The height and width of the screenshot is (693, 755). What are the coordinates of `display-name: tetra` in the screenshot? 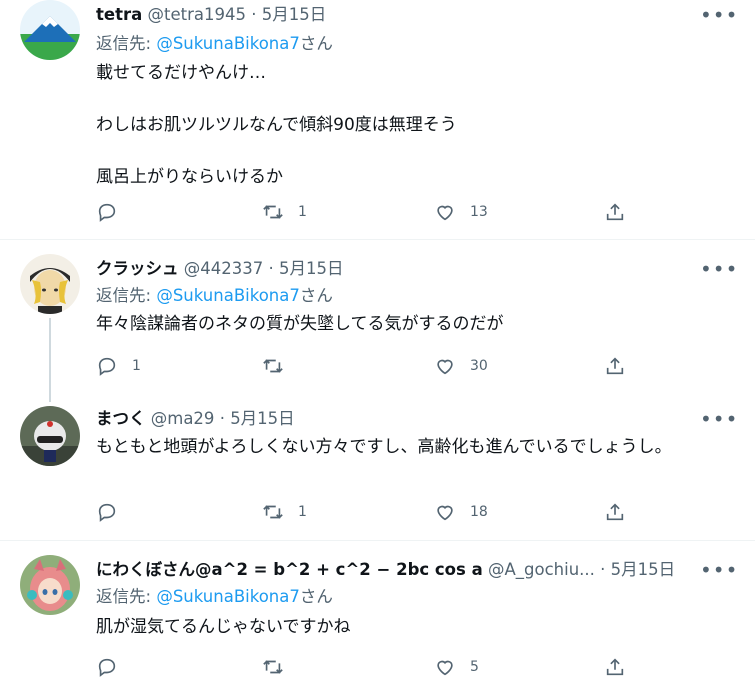 It's located at (119, 14).